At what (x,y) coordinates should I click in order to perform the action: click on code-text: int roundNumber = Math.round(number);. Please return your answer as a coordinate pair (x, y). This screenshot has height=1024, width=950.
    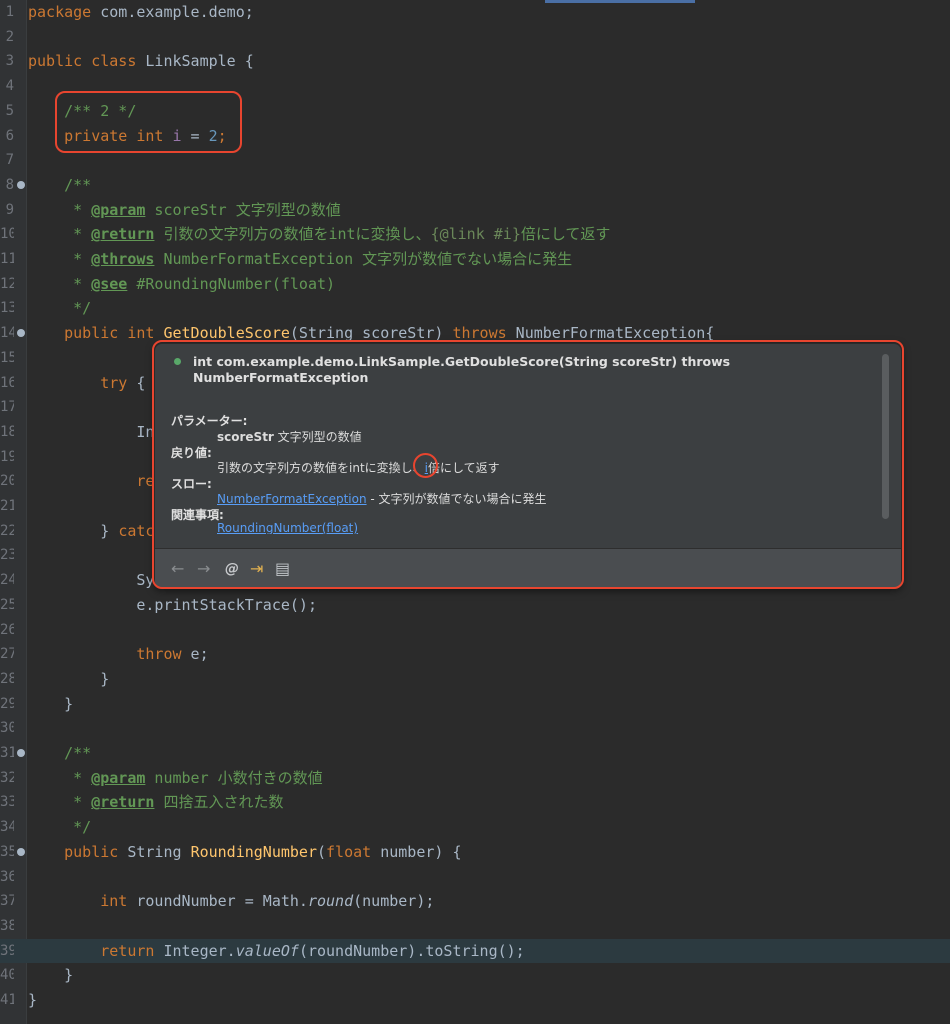
    Looking at the image, I should click on (231, 901).